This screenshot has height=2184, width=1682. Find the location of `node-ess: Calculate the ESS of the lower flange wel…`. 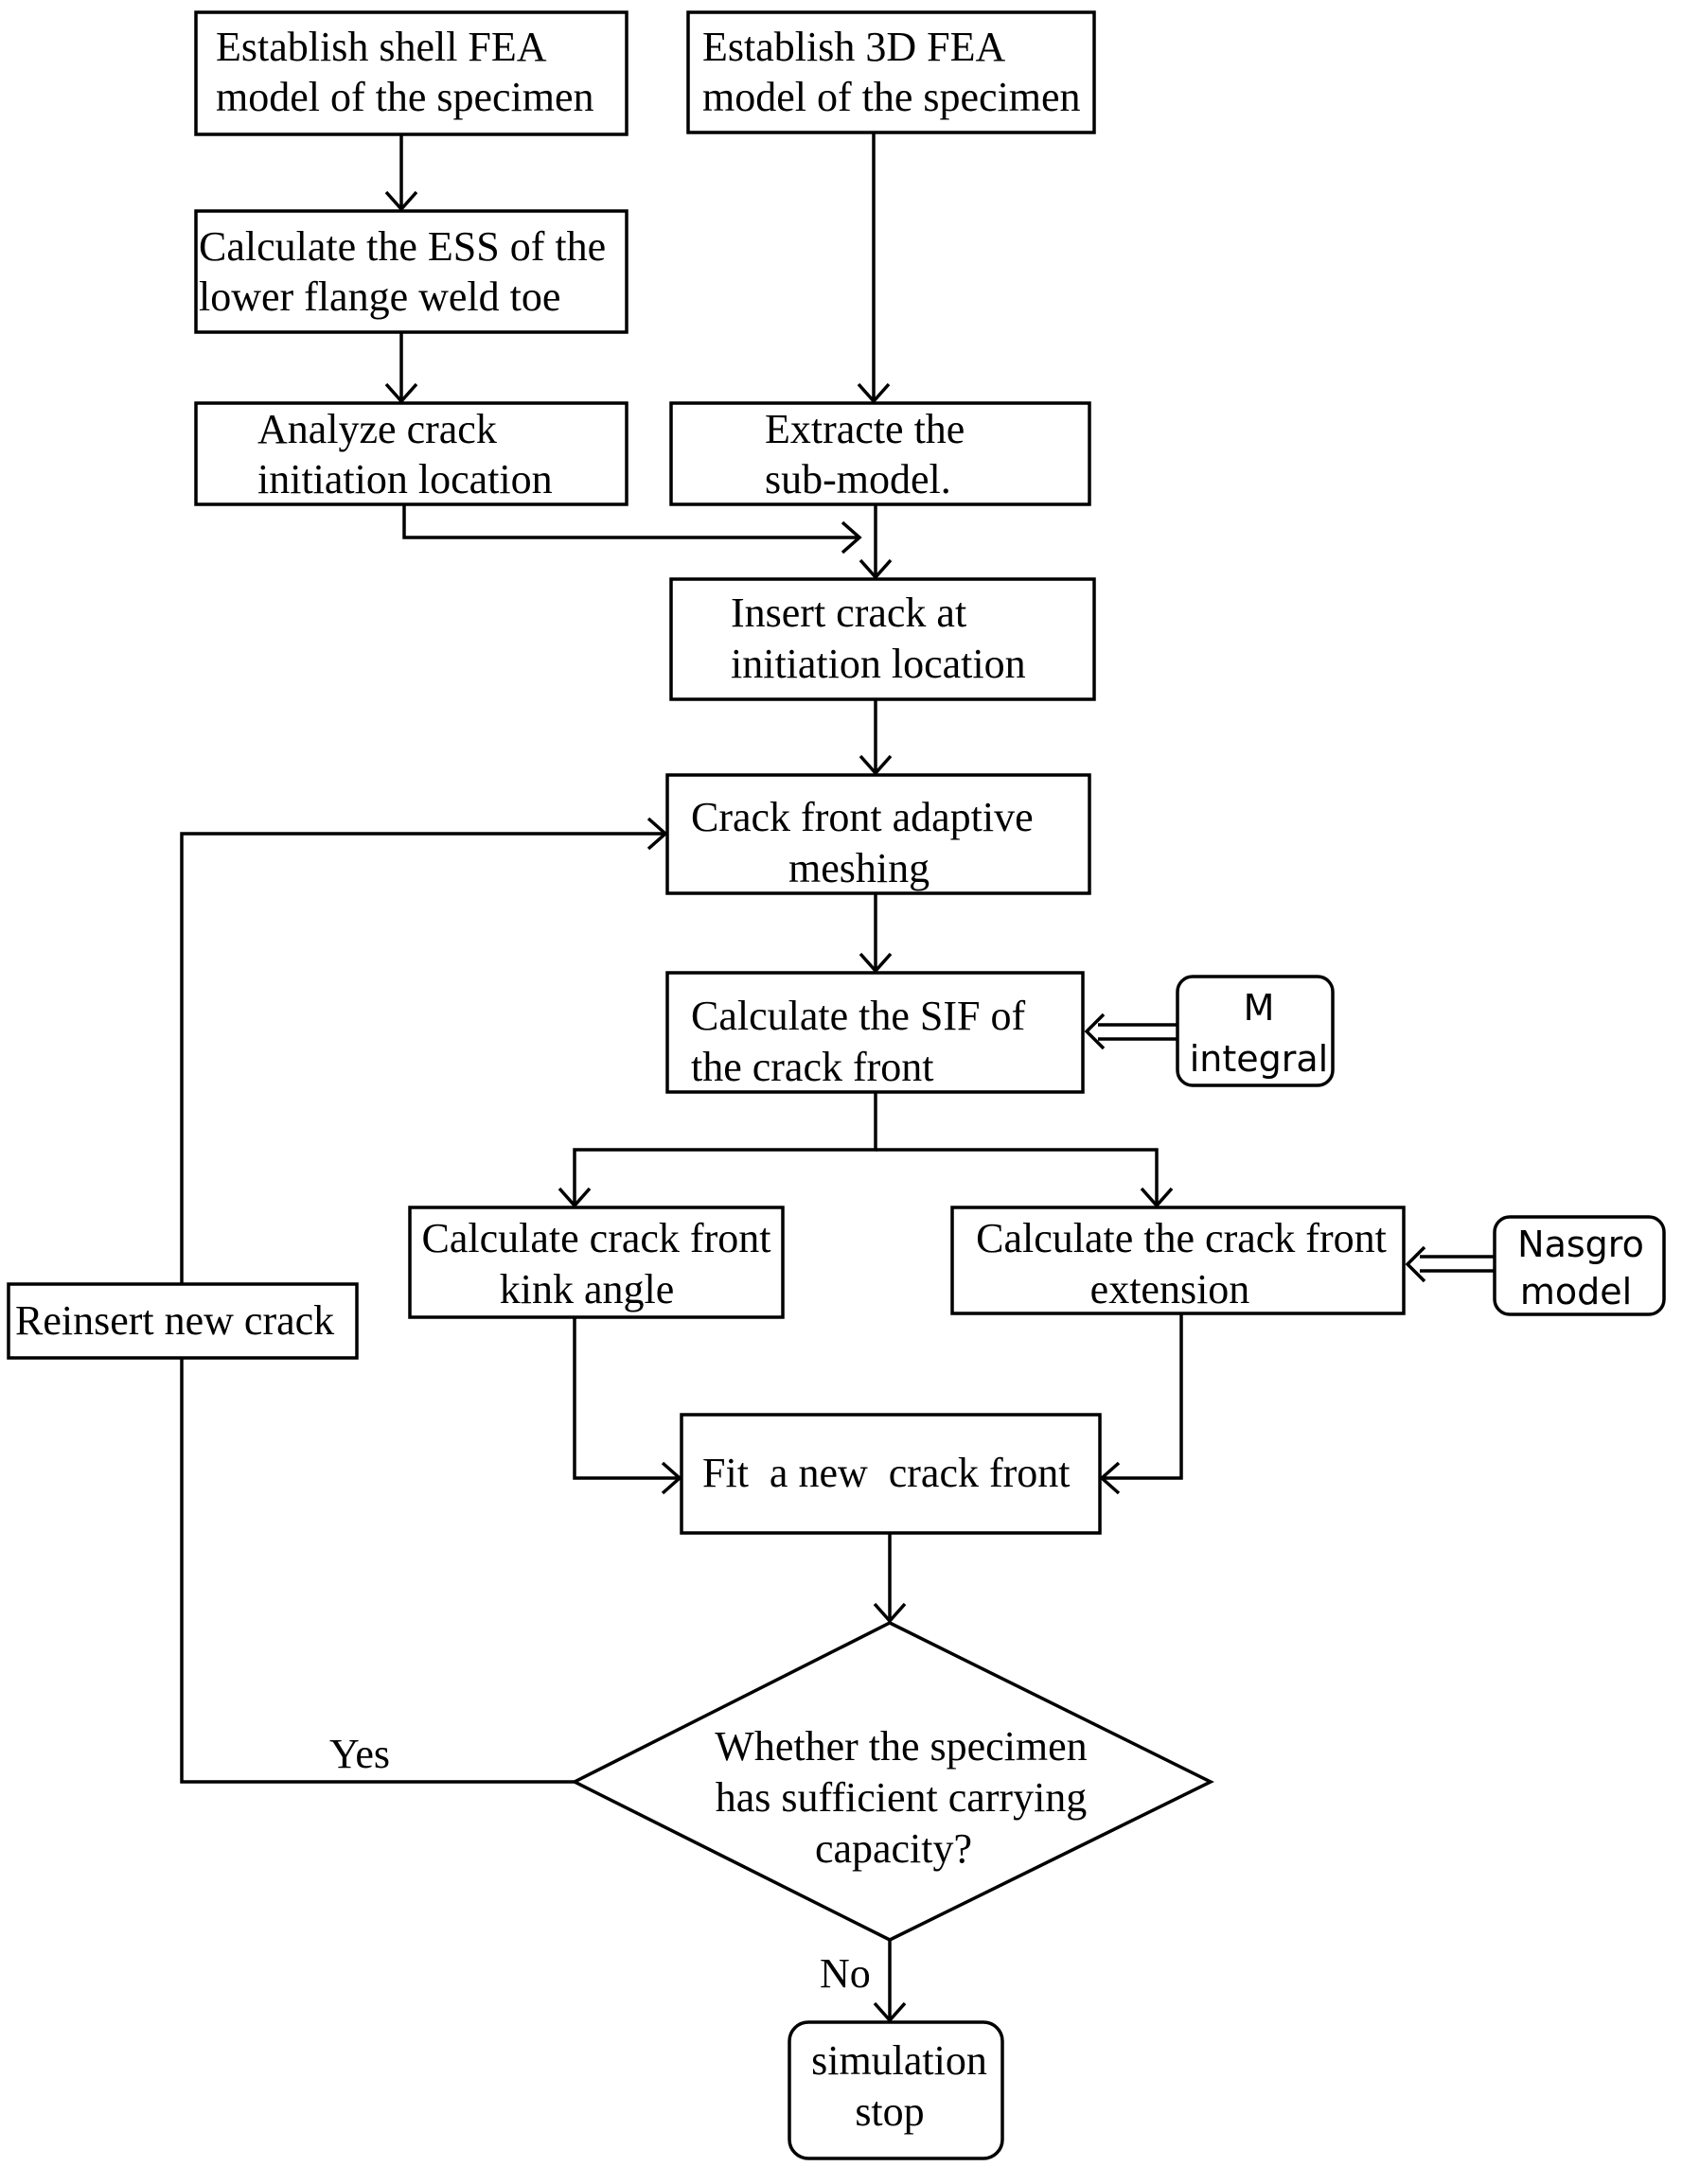

node-ess: Calculate the ESS of the lower flange wel… is located at coordinates (411, 271).